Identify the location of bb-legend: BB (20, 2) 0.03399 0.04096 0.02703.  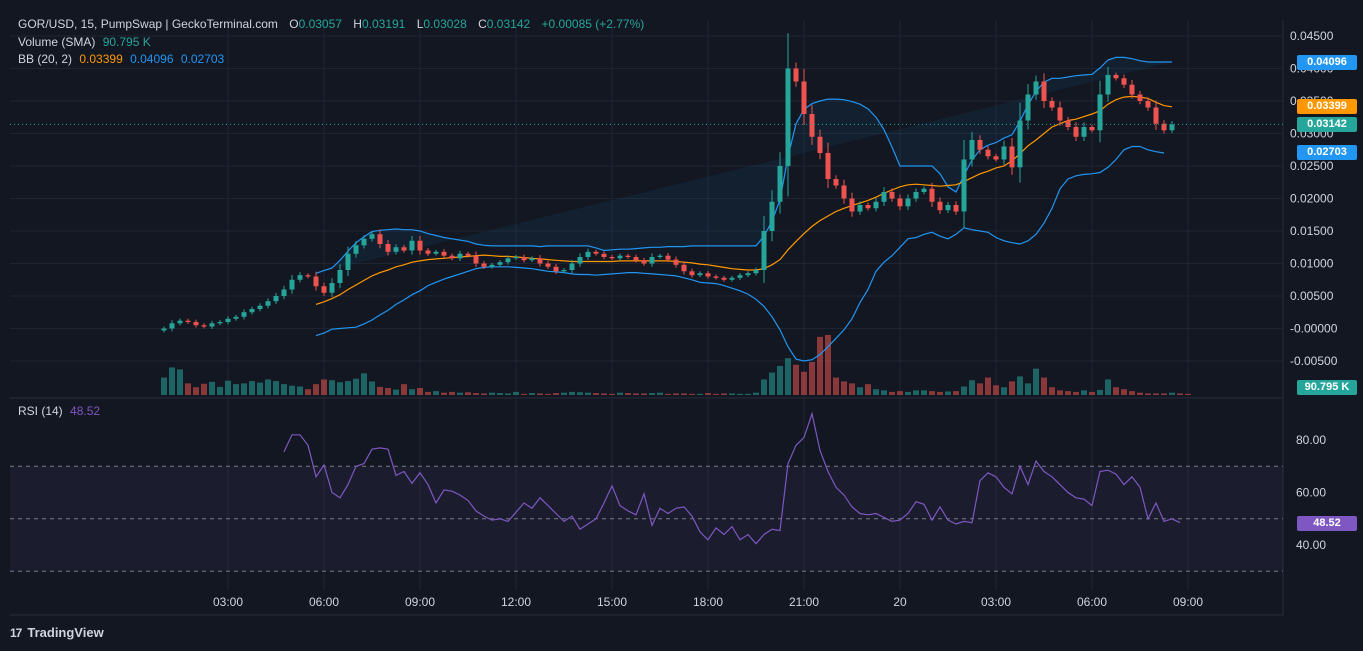
(121, 59).